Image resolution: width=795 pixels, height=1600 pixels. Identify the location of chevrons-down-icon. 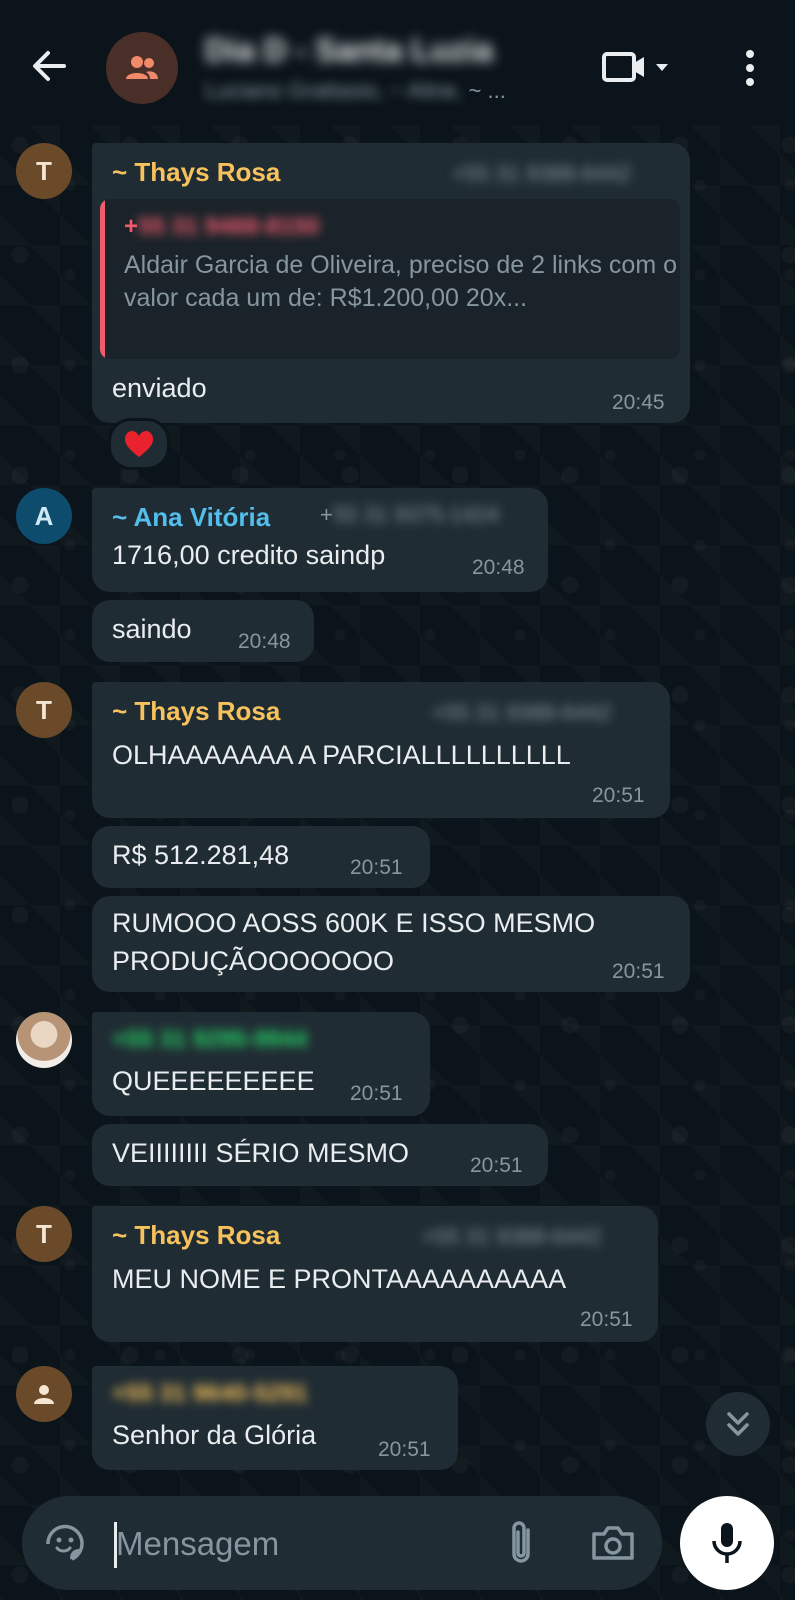
(738, 1424).